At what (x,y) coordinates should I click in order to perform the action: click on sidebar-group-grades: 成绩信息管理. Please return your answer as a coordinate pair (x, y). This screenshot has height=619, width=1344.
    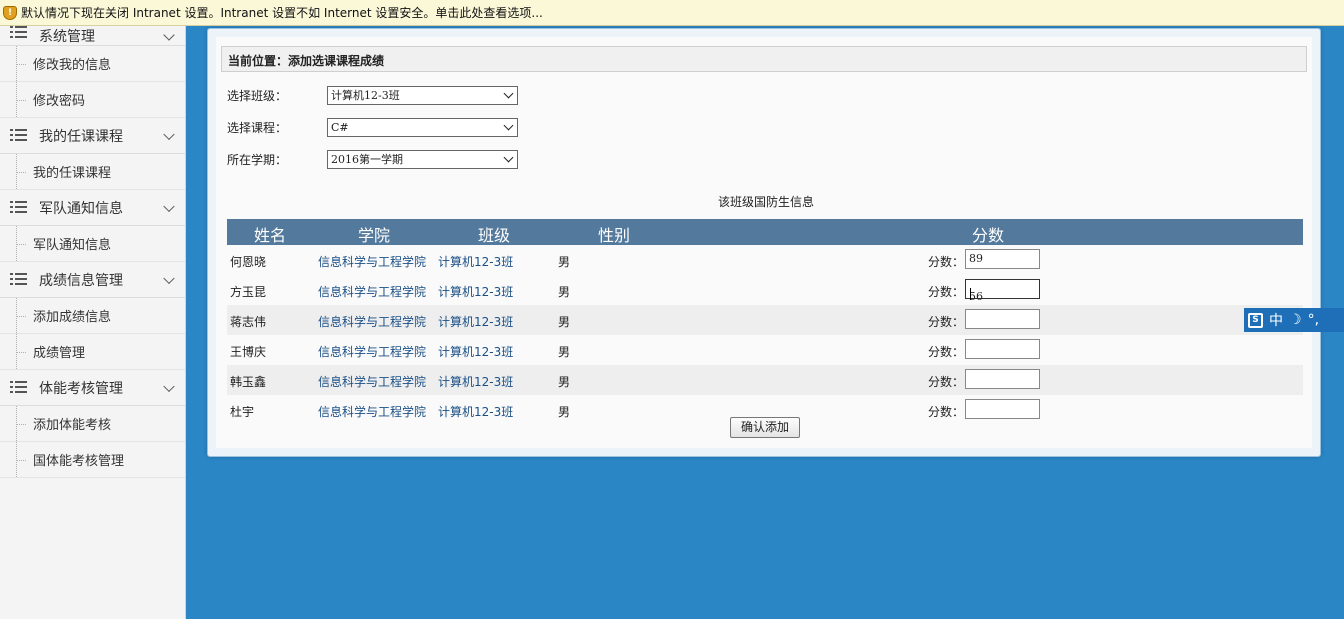
    Looking at the image, I should click on (92, 280).